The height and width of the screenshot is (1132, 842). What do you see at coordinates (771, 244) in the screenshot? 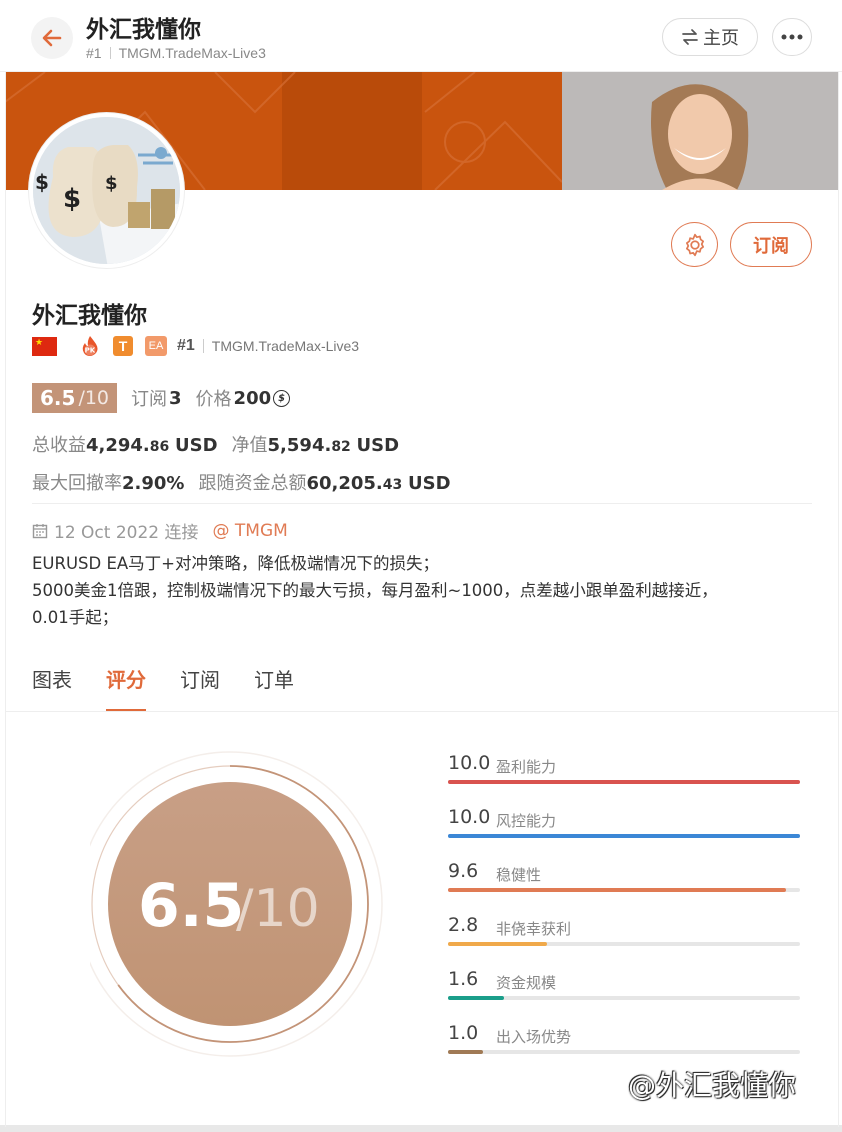
I see `subscribe-button: 订阅` at bounding box center [771, 244].